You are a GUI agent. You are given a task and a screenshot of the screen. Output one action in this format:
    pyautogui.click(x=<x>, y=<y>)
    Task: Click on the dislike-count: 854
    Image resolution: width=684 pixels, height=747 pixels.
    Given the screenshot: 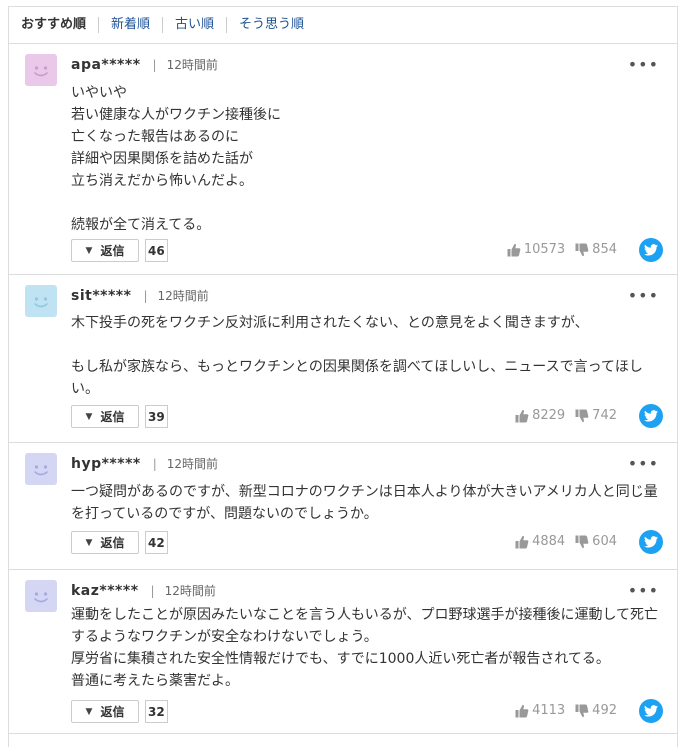 What is the action you would take?
    pyautogui.click(x=604, y=249)
    